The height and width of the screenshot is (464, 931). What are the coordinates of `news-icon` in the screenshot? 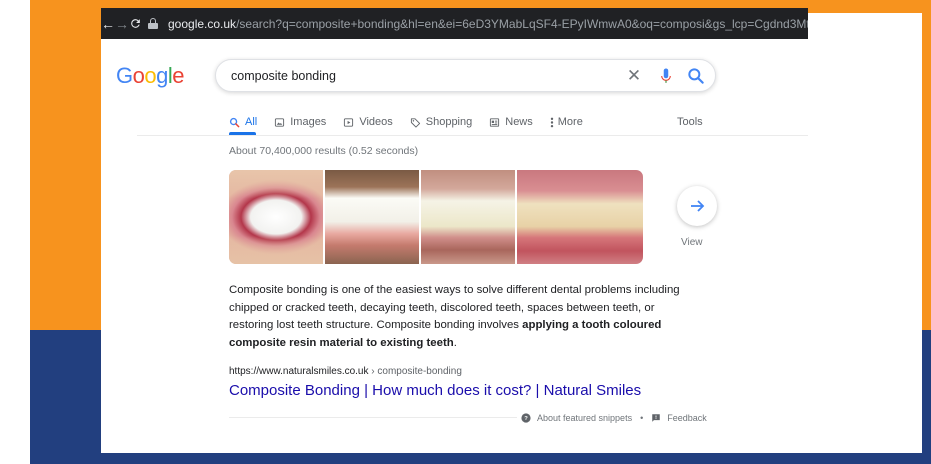 It's located at (494, 122).